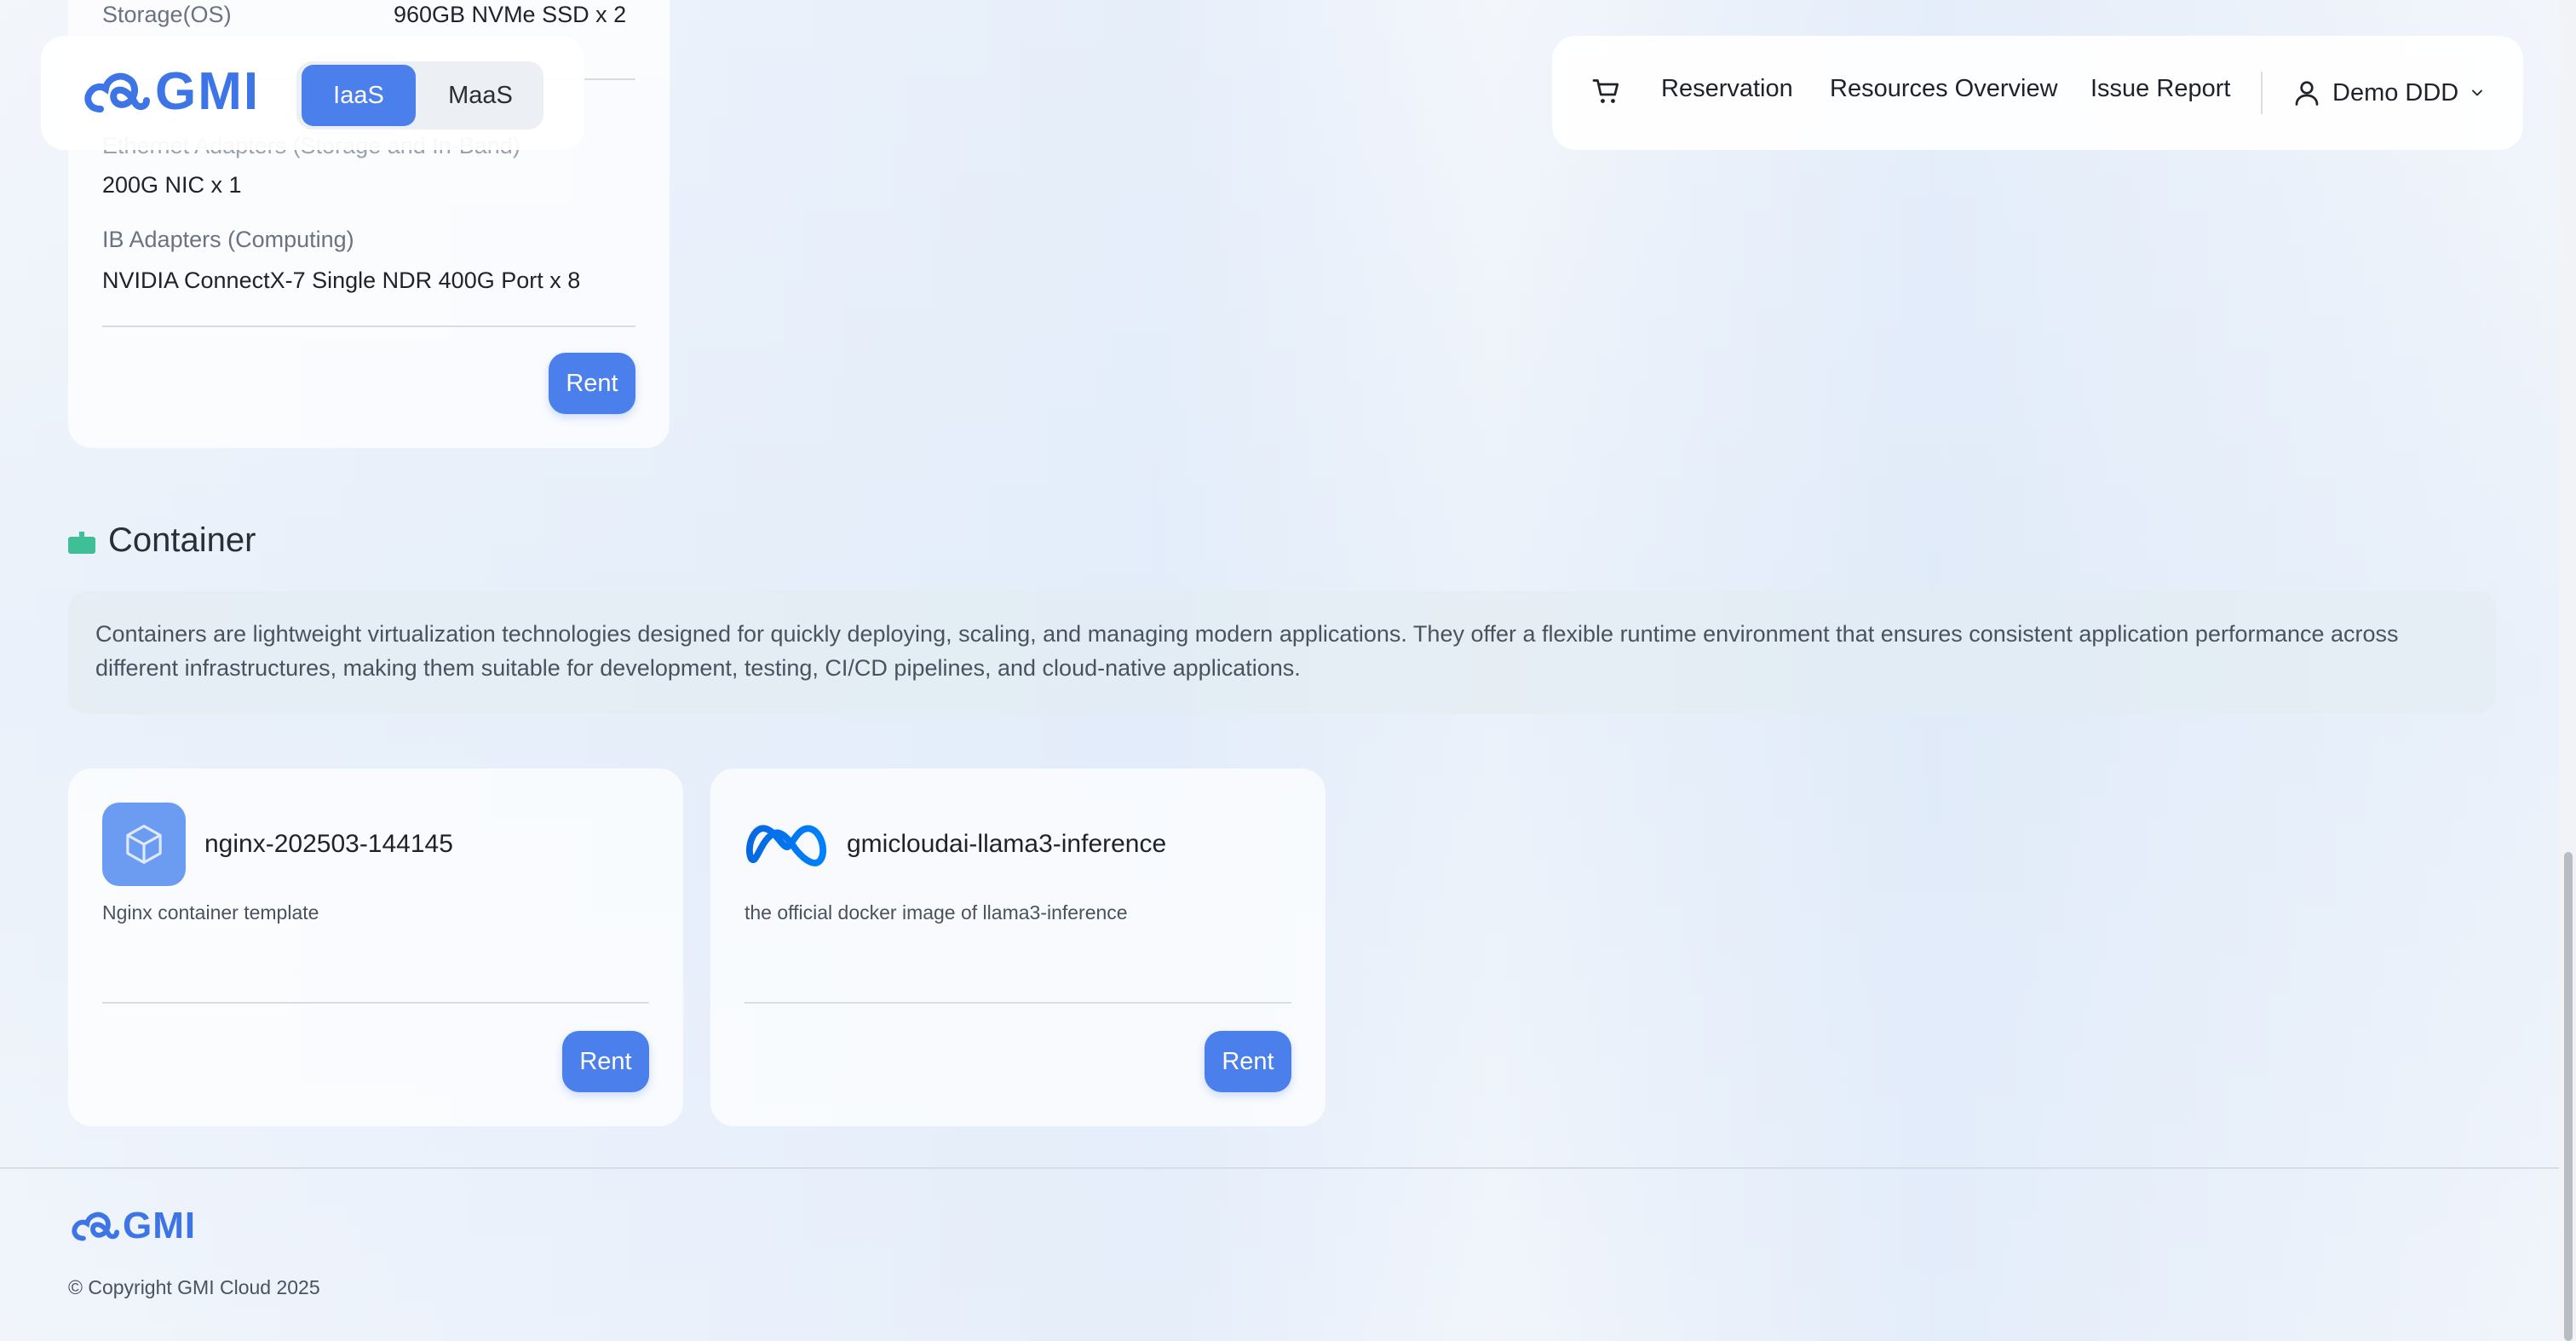 Image resolution: width=2576 pixels, height=1341 pixels. Describe the element at coordinates (369, 326) in the screenshot. I see `spec-divider-bottom` at that location.